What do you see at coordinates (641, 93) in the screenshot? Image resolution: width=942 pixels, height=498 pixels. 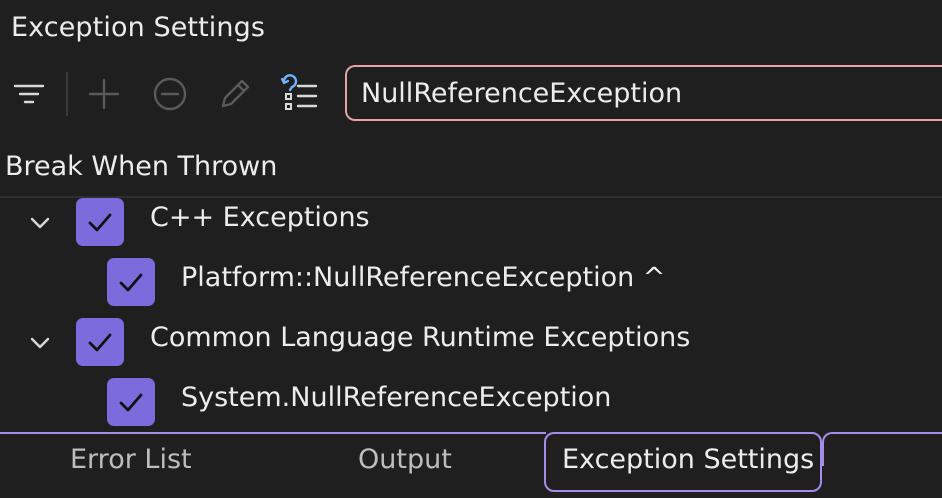 I see `search-input` at bounding box center [641, 93].